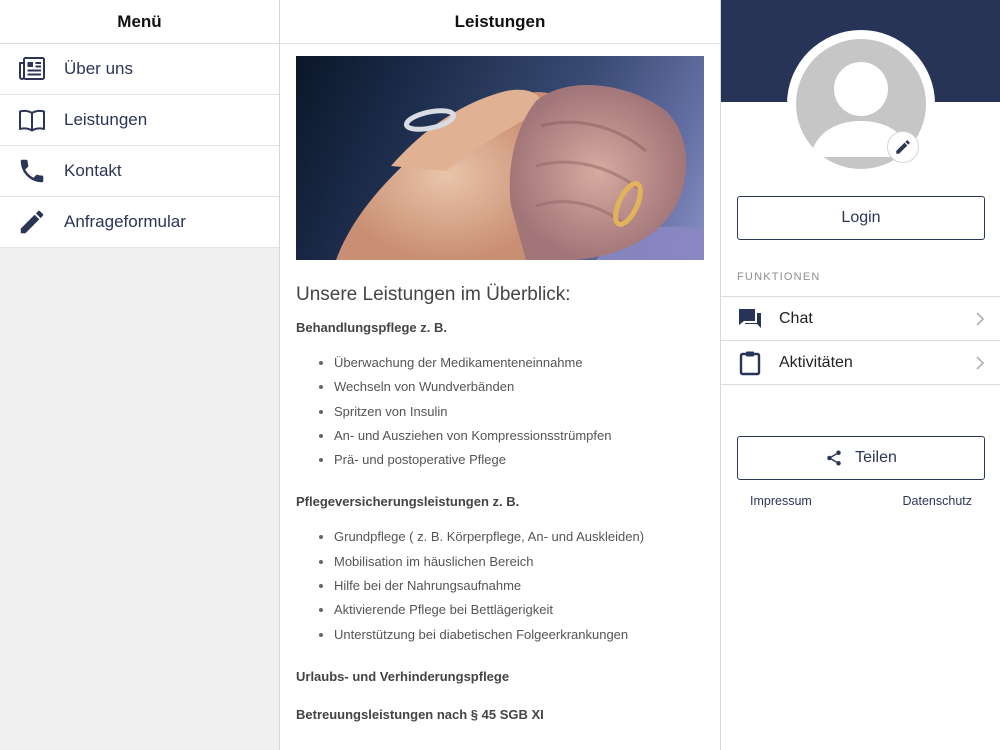 The image size is (1000, 750). I want to click on menu-item-label: Kontakt, so click(93, 170).